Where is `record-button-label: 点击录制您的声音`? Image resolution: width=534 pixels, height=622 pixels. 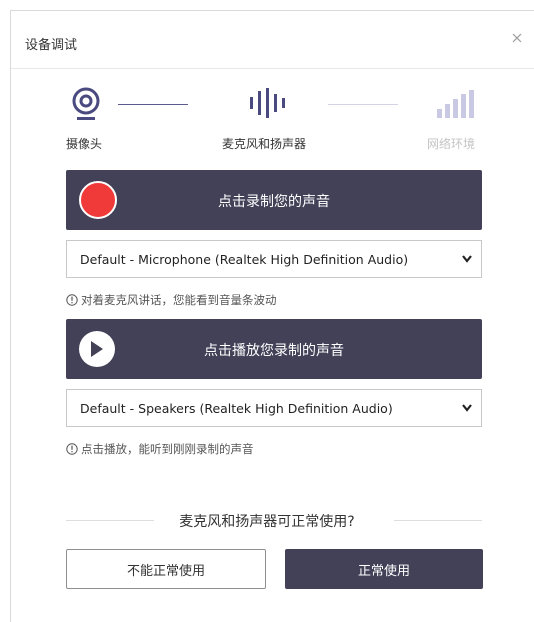
record-button-label: 点击录制您的声音 is located at coordinates (274, 202).